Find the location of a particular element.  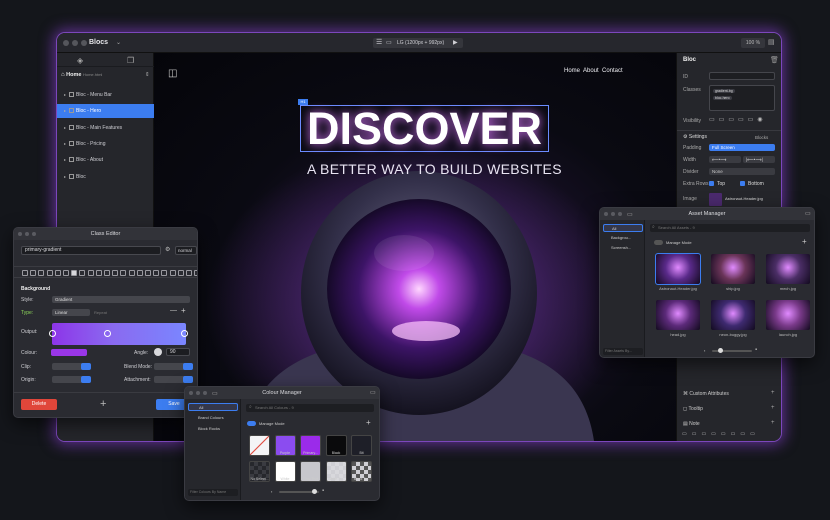

close-panel-button is located at coordinates (606, 214).